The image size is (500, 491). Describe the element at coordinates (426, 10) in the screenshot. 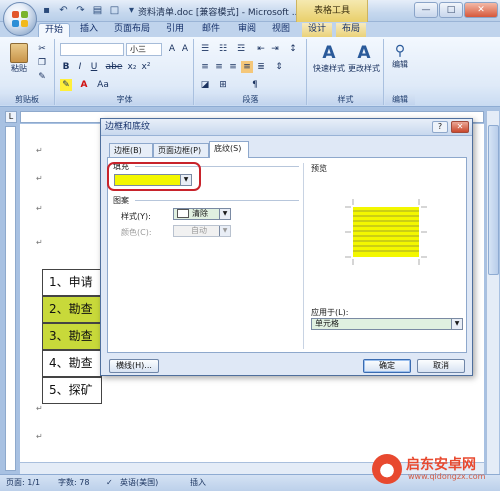

I see `minimize-button: —` at that location.